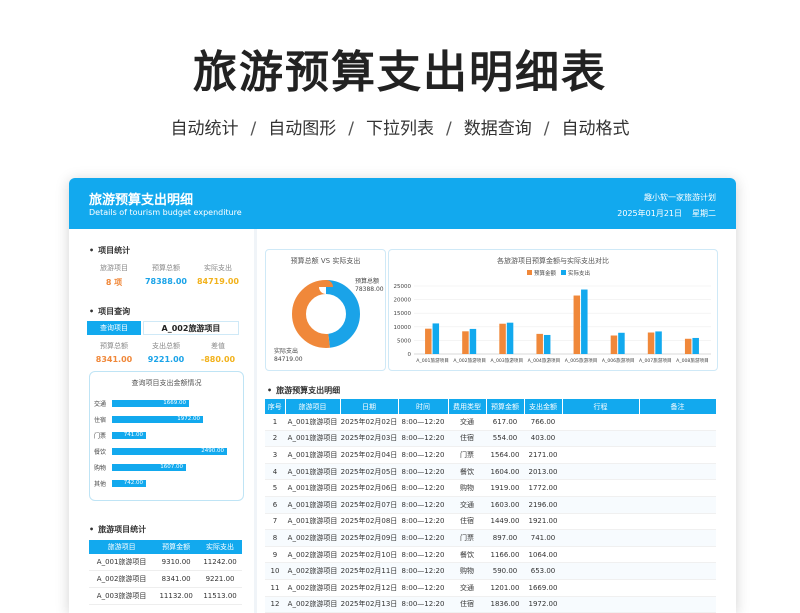 The width and height of the screenshot is (800, 613). I want to click on table-cell: 2025年02月06日, so click(369, 488).